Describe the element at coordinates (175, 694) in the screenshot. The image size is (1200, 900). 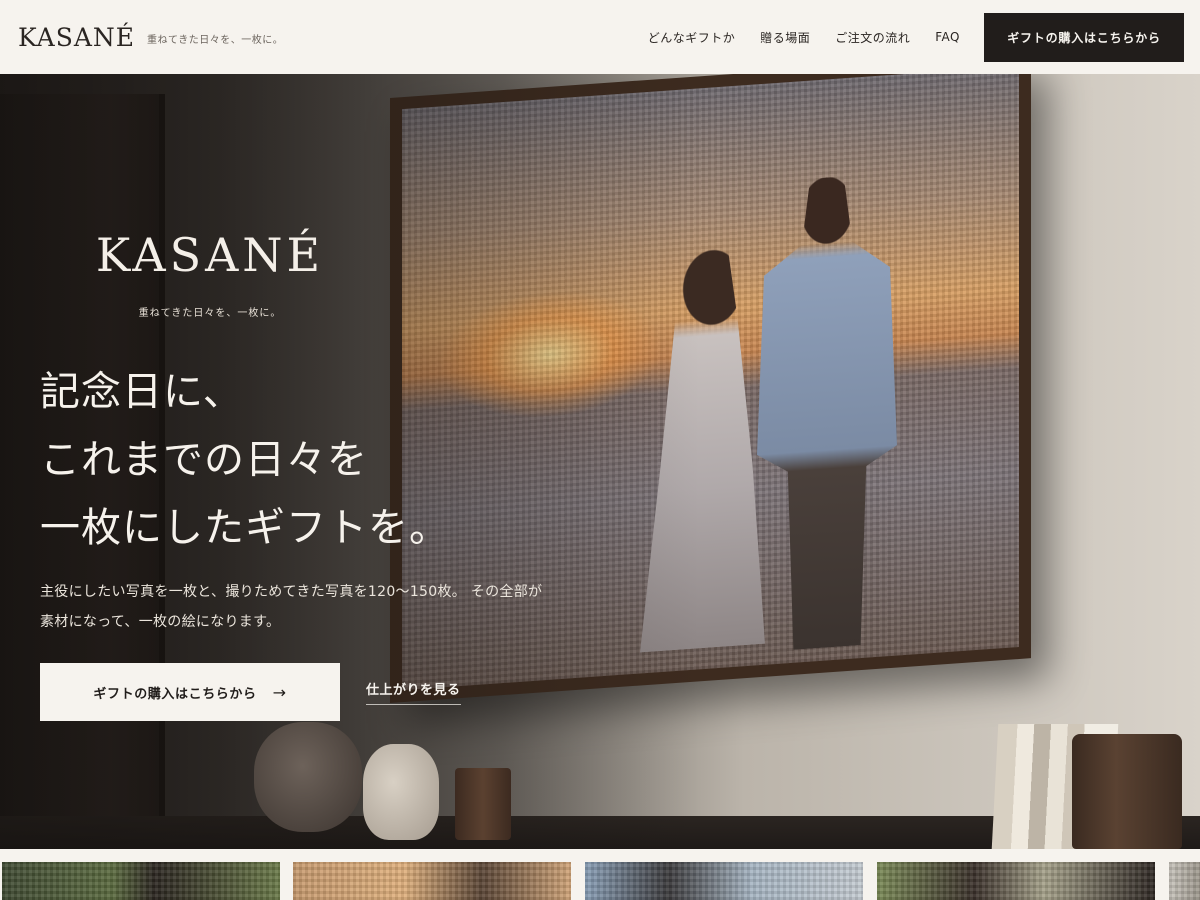
I see `hero-purchase-button-label: ギフトの購入はこちらから` at that location.